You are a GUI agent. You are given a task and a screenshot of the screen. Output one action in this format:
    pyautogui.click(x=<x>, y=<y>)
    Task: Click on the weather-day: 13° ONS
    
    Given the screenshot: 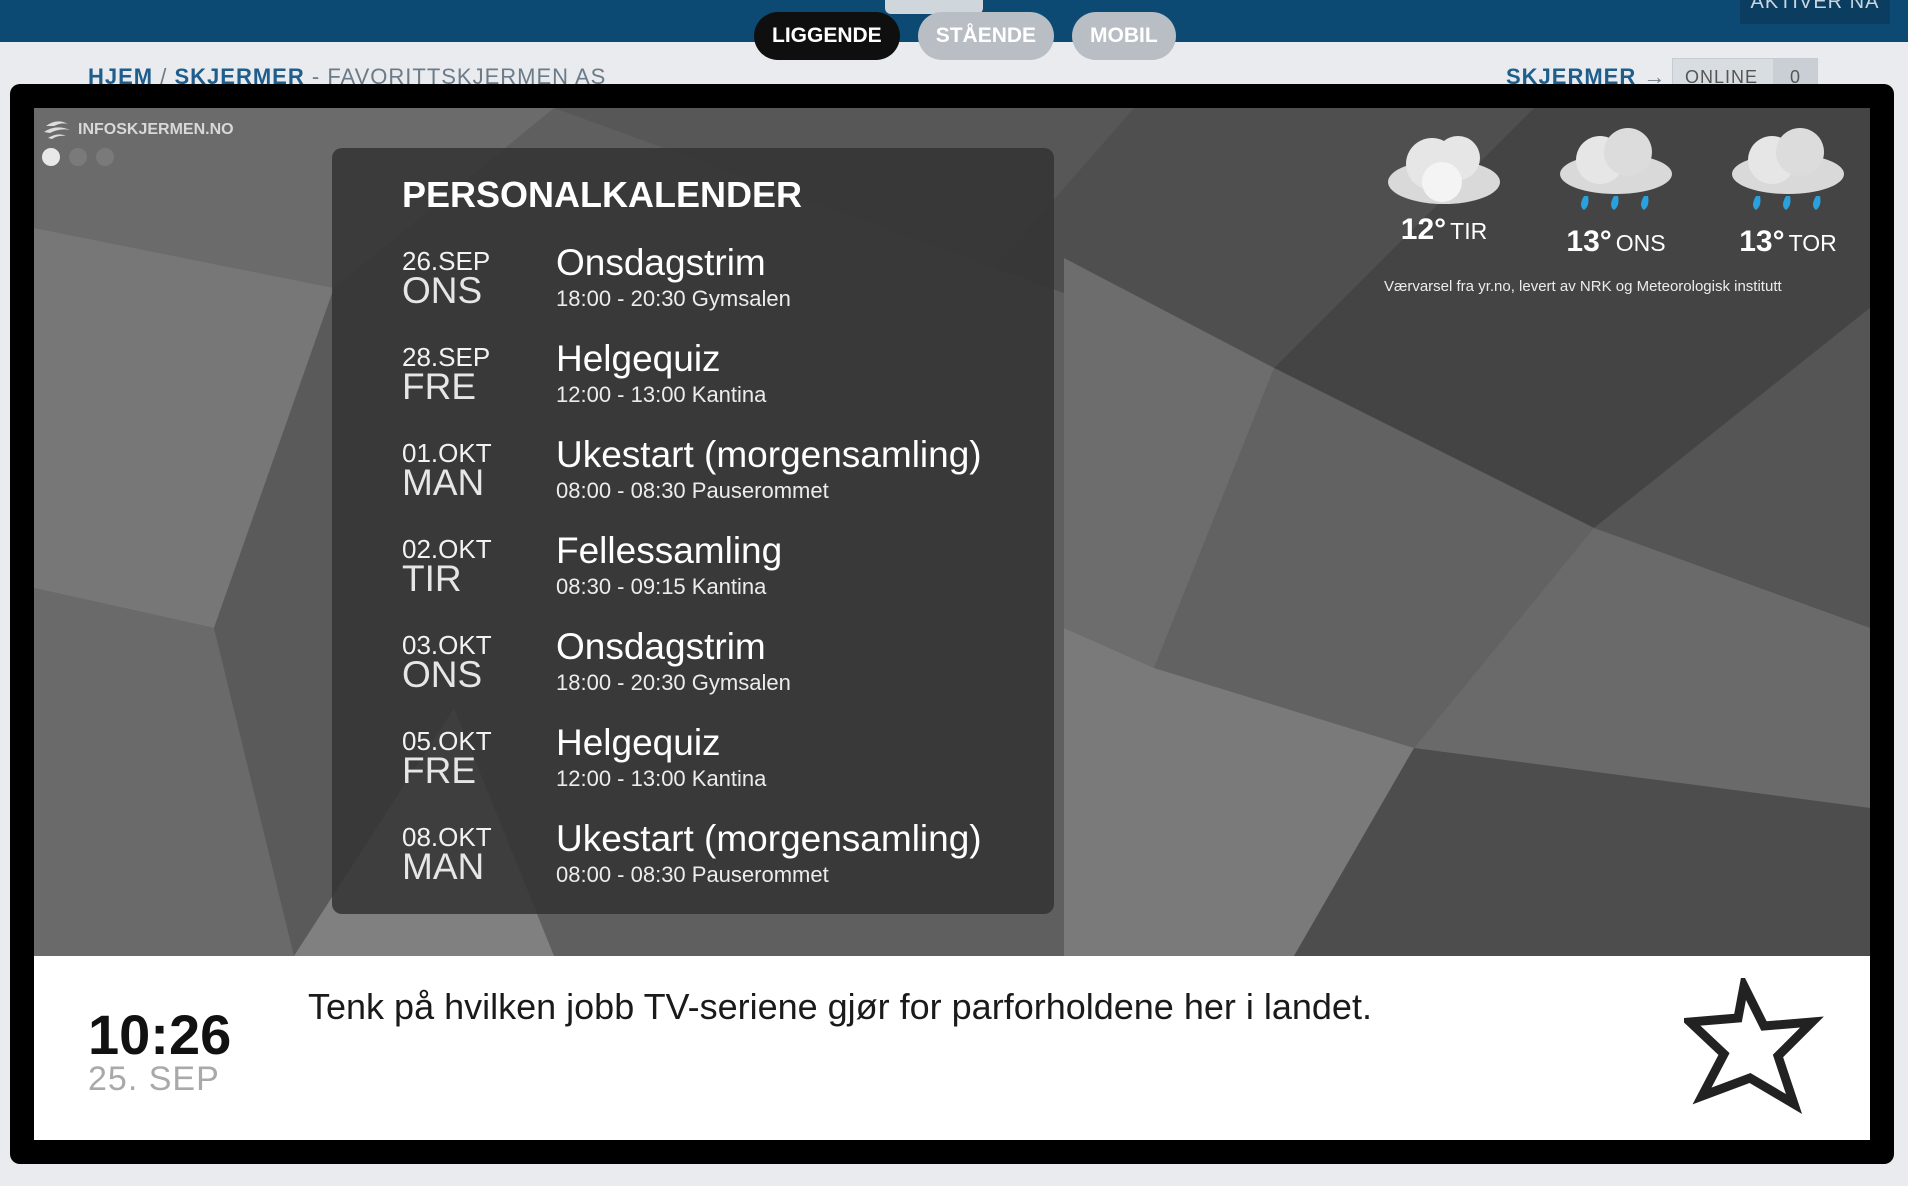 What is the action you would take?
    pyautogui.click(x=1616, y=191)
    